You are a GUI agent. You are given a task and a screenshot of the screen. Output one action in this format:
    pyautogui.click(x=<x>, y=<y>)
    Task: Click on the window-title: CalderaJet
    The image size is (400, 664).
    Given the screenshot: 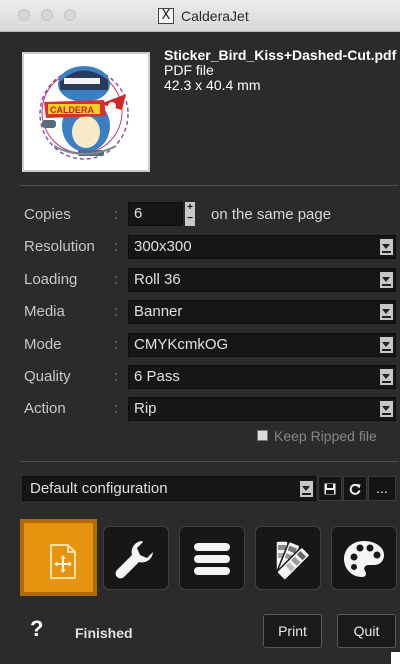 What is the action you would take?
    pyautogui.click(x=215, y=16)
    